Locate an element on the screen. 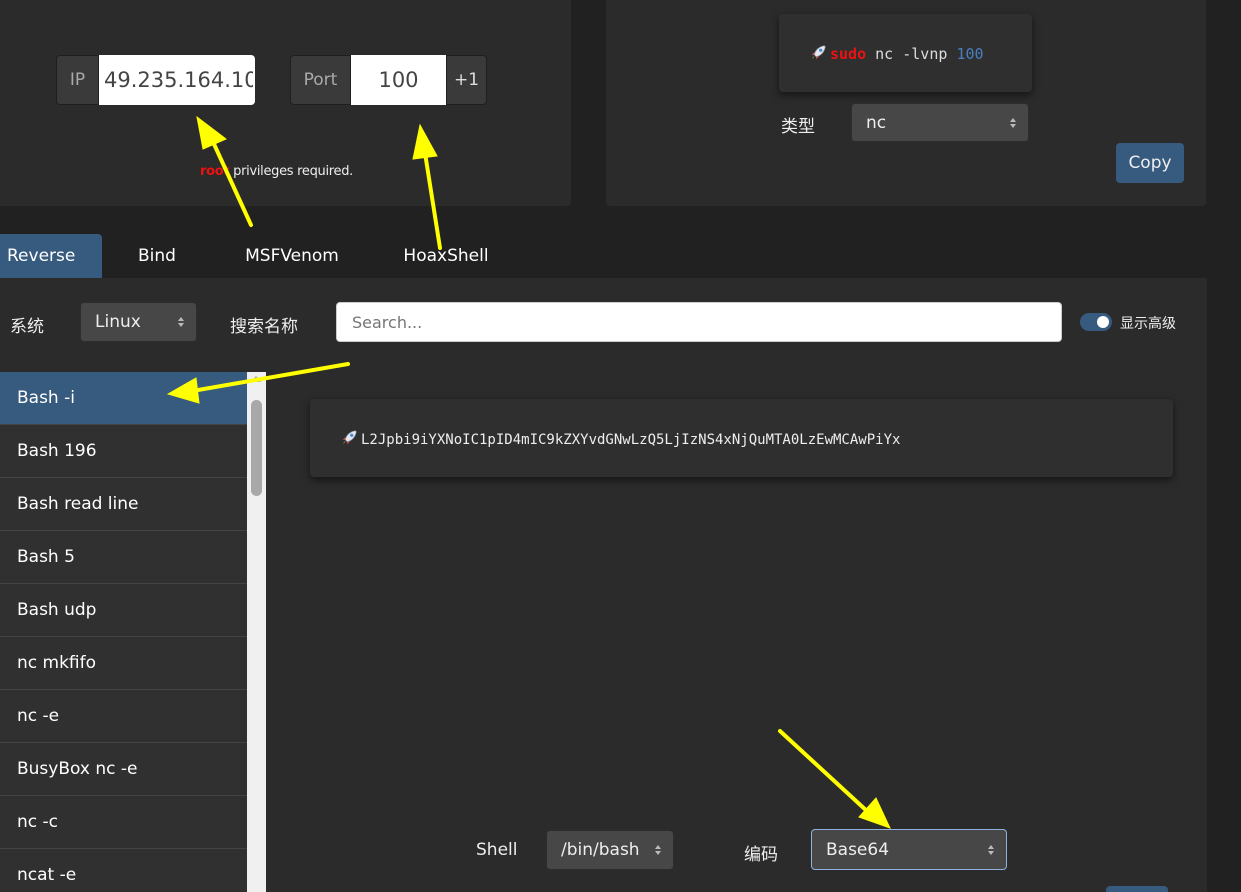 The height and width of the screenshot is (892, 1241). arrow-to-port is located at coordinates (432, 200).